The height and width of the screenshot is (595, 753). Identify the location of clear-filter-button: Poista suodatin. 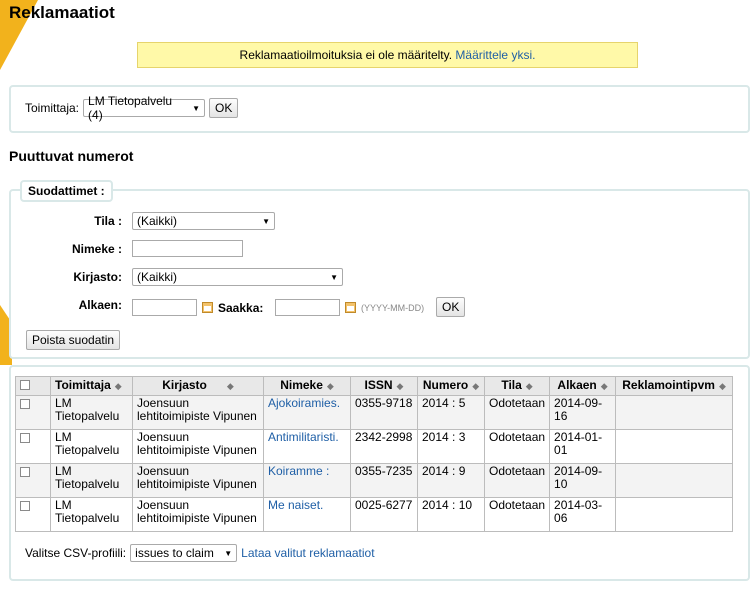
(73, 340).